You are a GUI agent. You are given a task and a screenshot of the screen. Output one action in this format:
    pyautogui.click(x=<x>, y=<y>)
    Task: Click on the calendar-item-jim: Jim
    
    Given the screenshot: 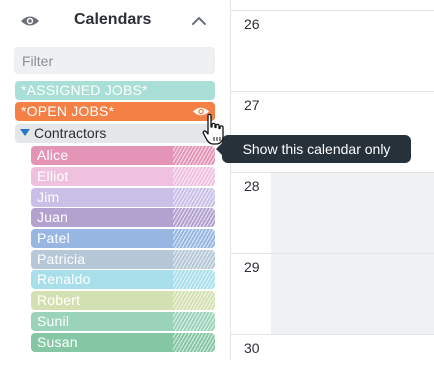 What is the action you would take?
    pyautogui.click(x=123, y=197)
    